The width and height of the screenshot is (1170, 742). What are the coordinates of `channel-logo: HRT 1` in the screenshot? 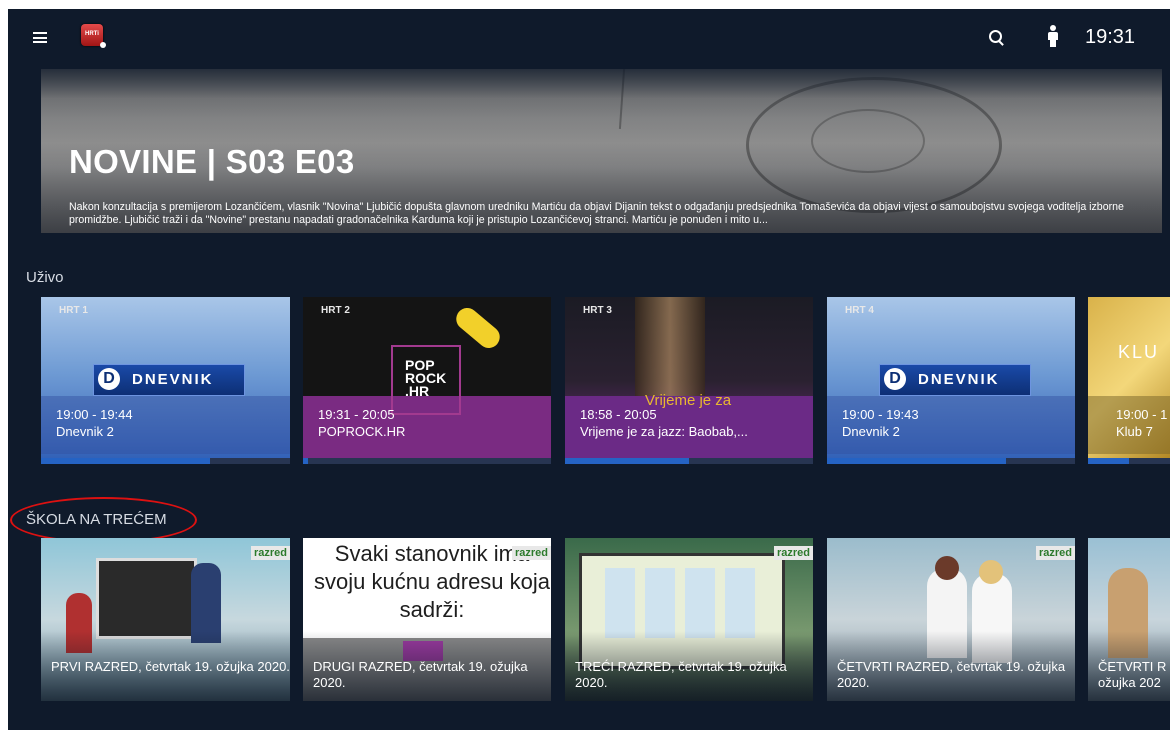 It's located at (73, 310).